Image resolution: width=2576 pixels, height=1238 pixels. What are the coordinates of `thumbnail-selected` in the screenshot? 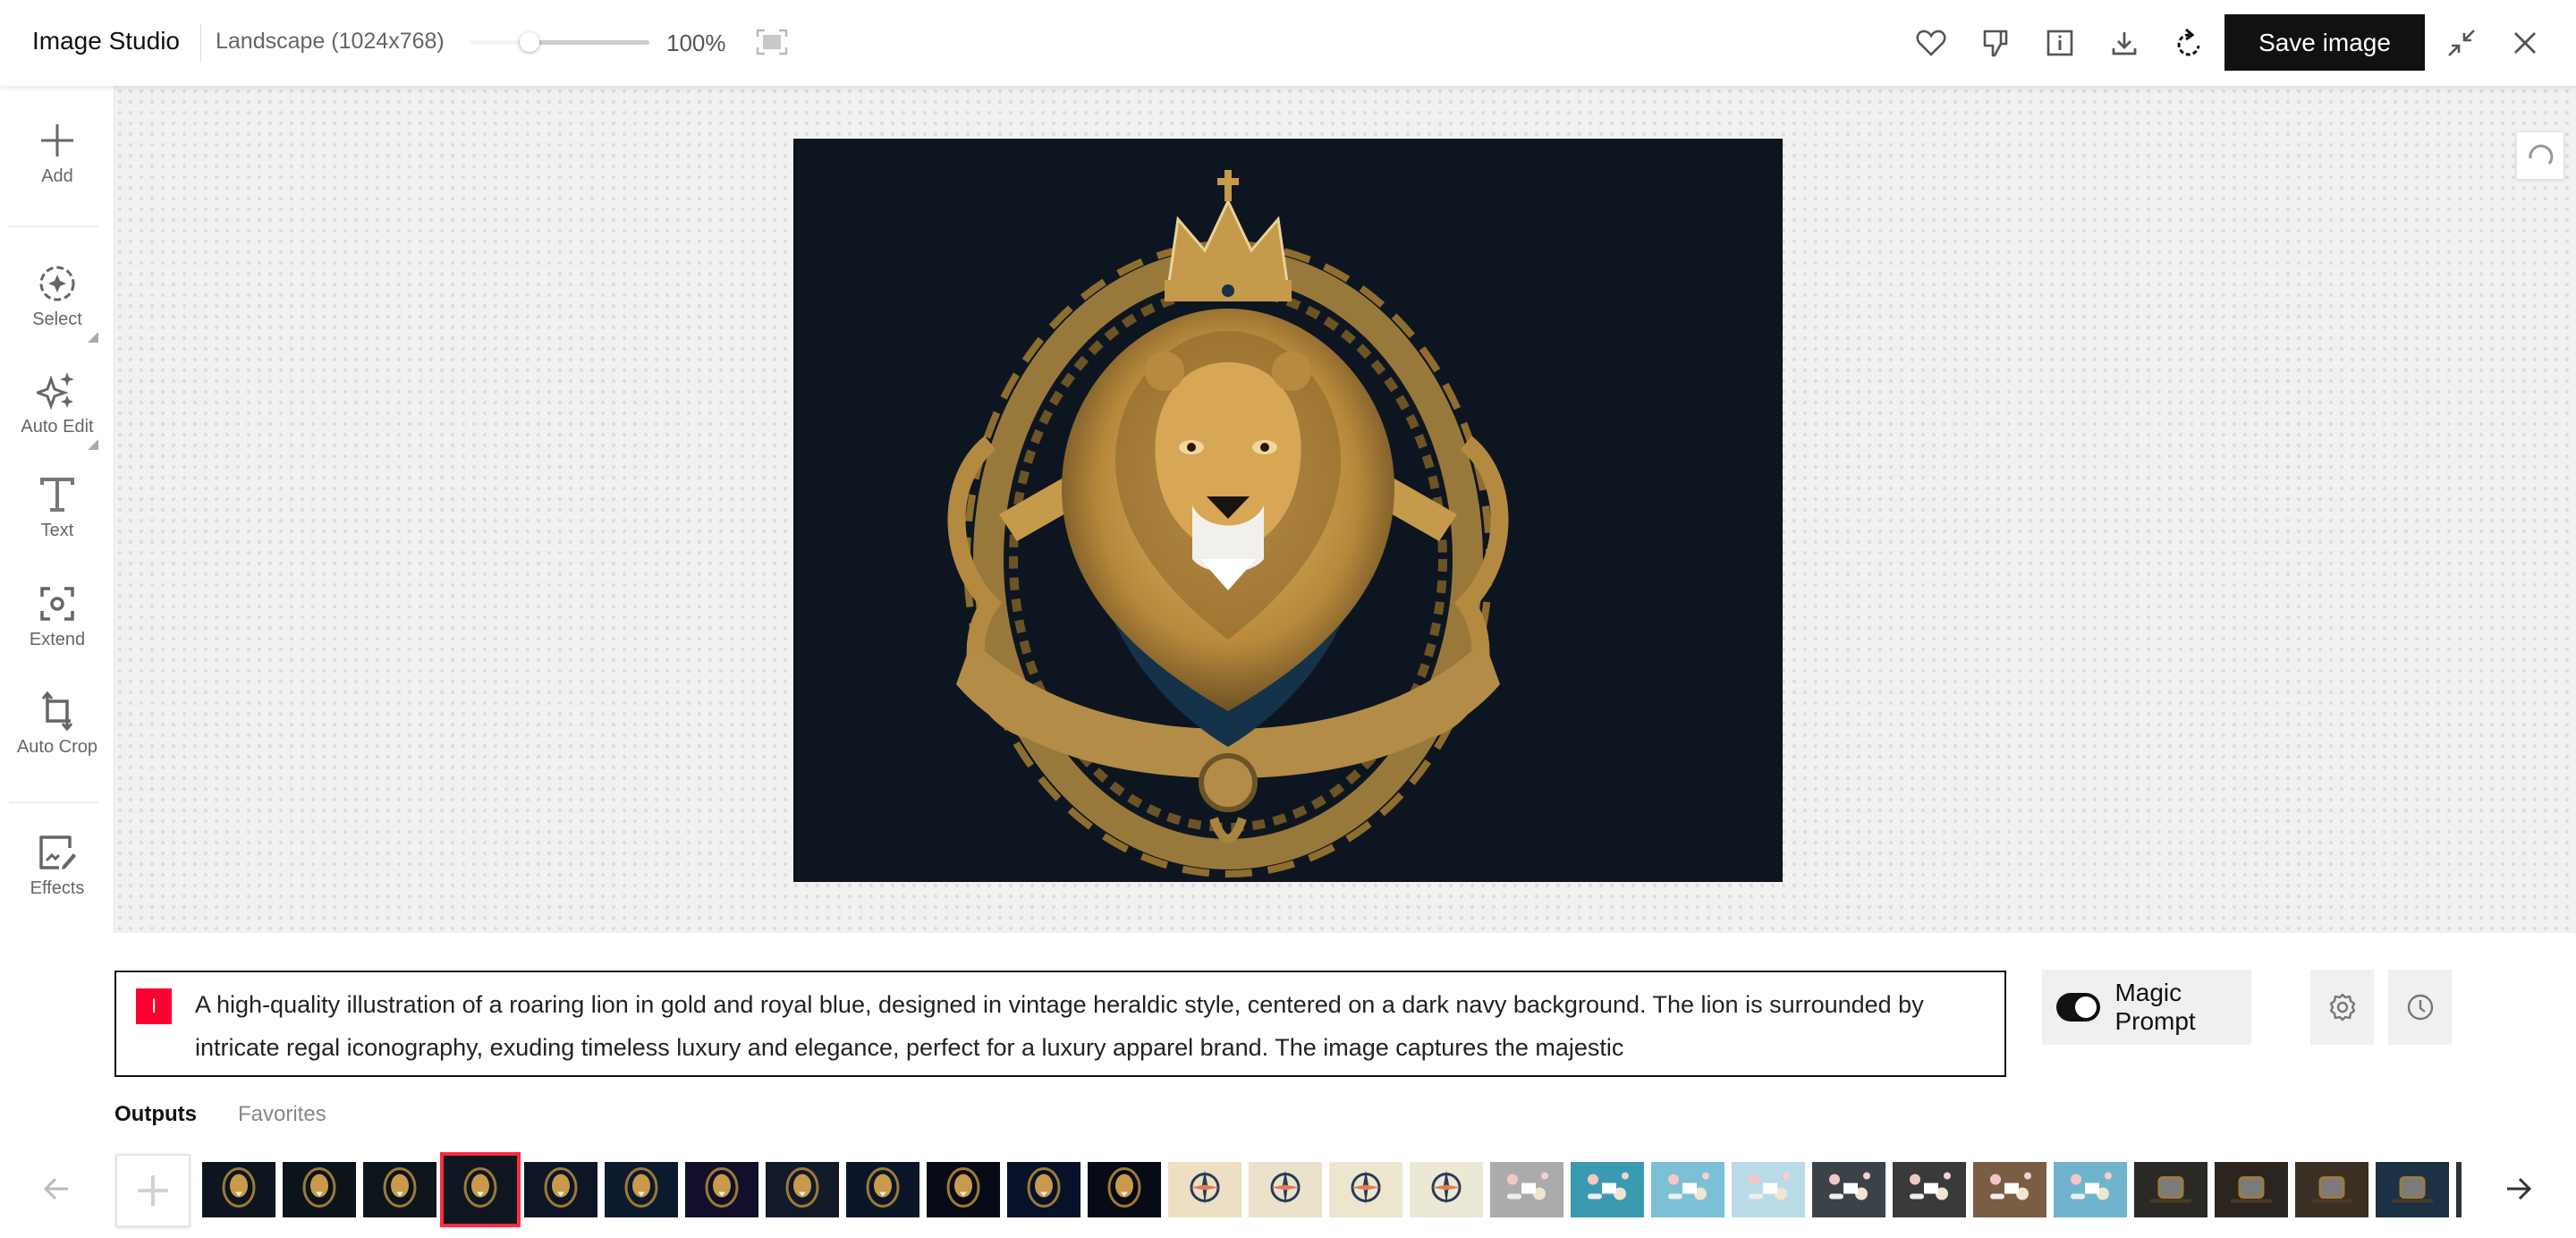 It's located at (480, 1189).